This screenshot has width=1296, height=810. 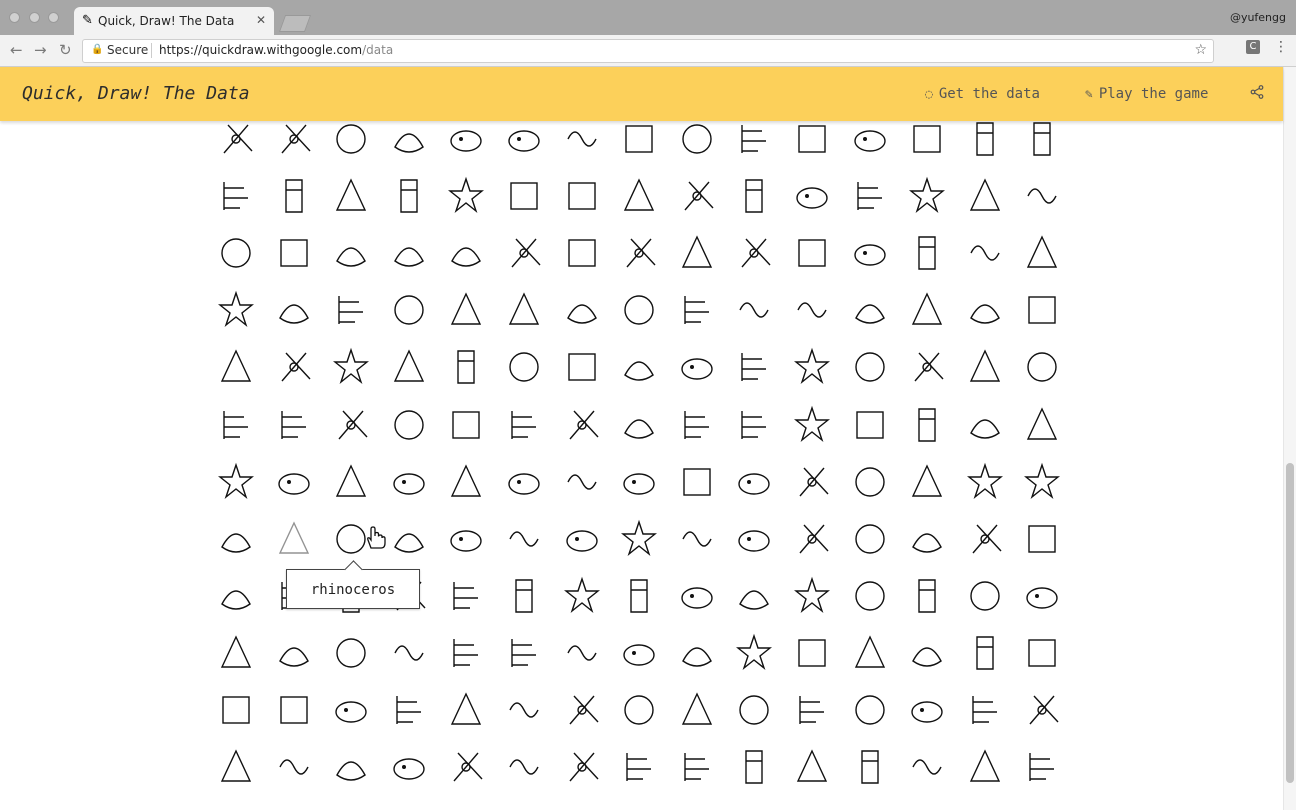 I want to click on lobster-doodle-icon, so click(x=812, y=253).